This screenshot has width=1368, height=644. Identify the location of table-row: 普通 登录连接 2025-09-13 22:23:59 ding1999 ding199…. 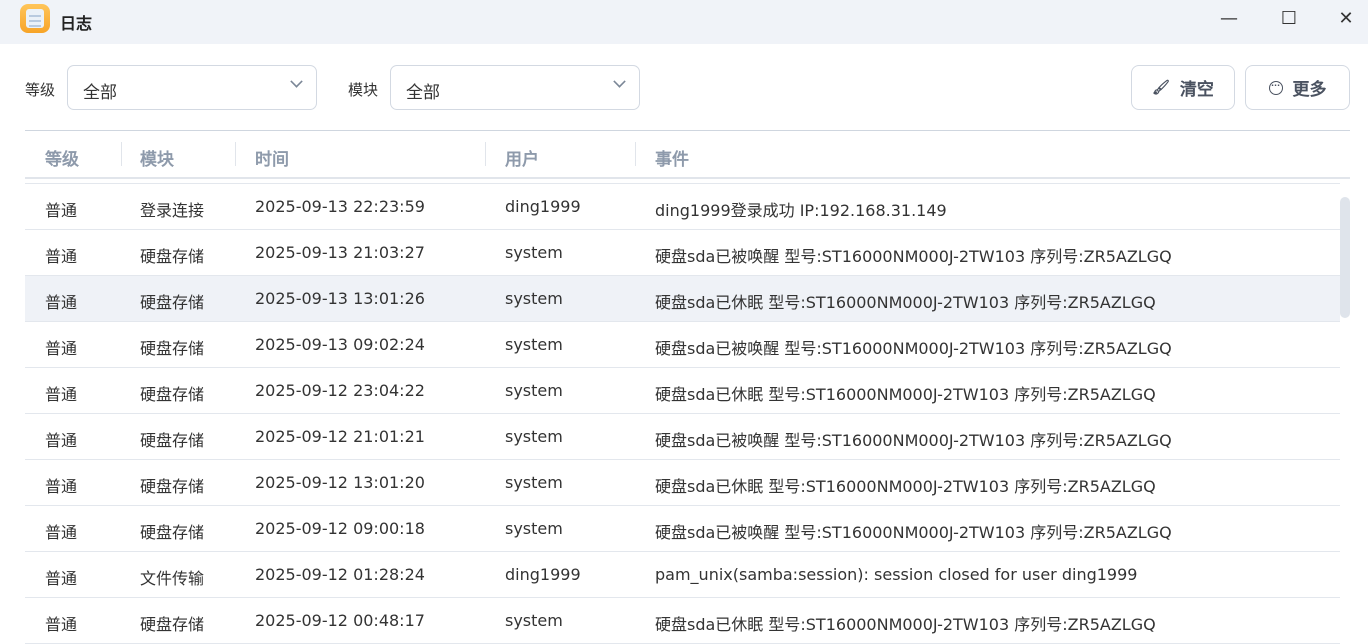
(682, 207).